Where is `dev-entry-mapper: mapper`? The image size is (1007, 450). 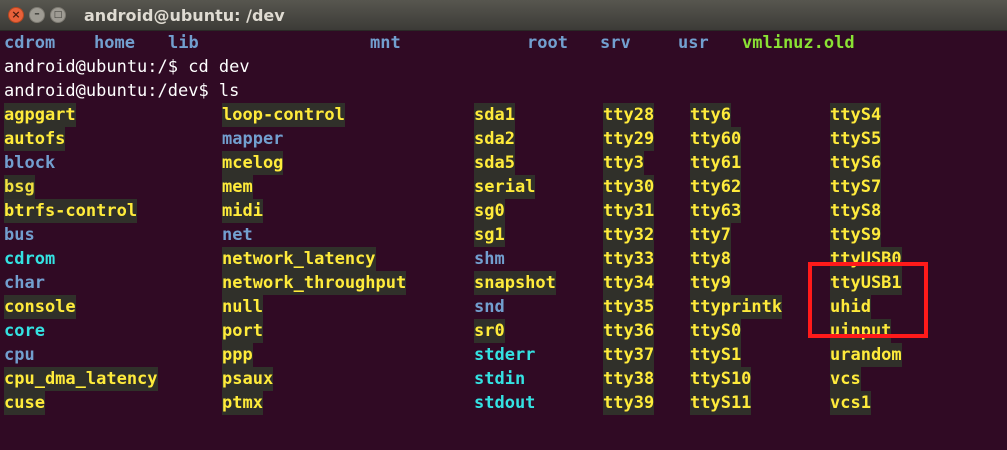
dev-entry-mapper: mapper is located at coordinates (253, 139).